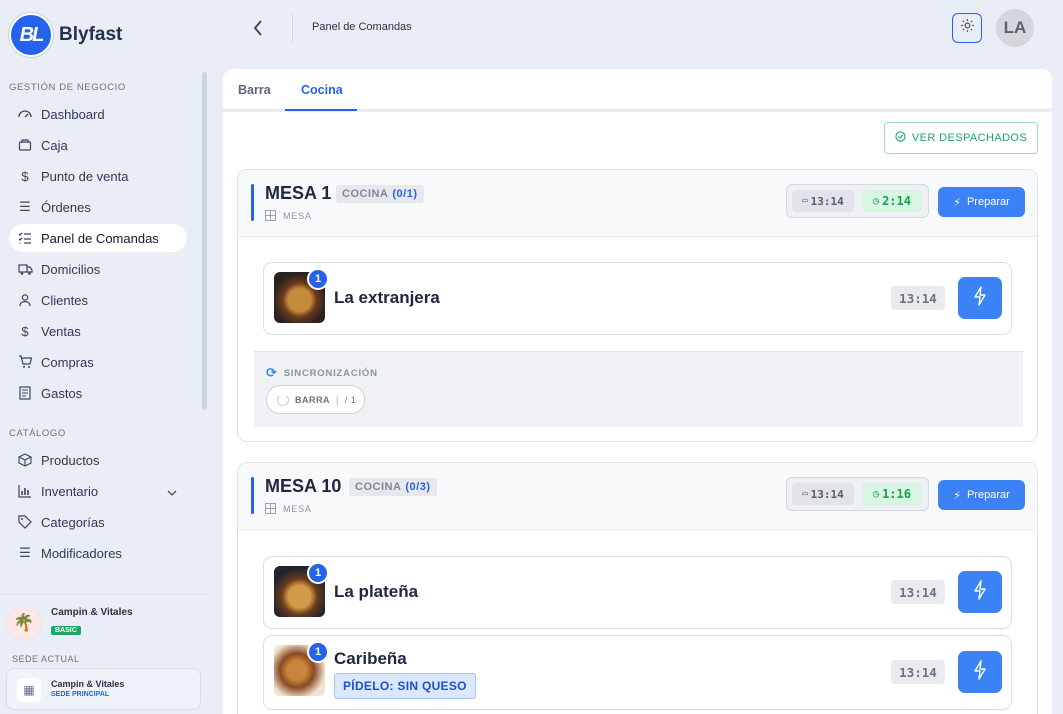 Image resolution: width=1063 pixels, height=714 pixels. Describe the element at coordinates (350, 399) in the screenshot. I see `sync-station-count: / 1` at that location.